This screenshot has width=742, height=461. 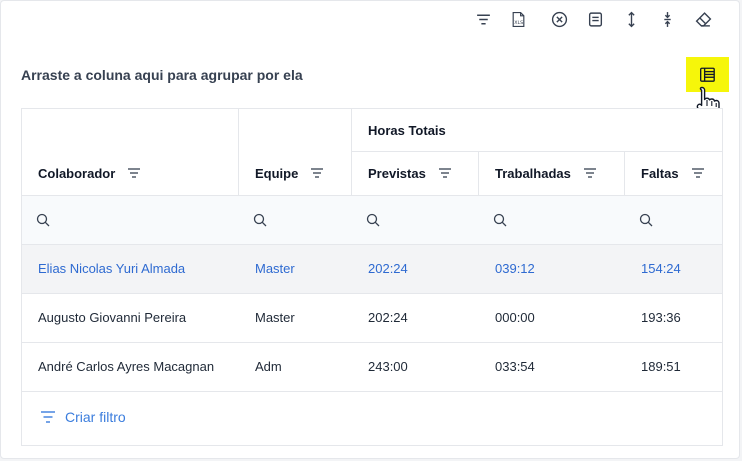 I want to click on column-header-colaborador: Colaborador, so click(x=89, y=173).